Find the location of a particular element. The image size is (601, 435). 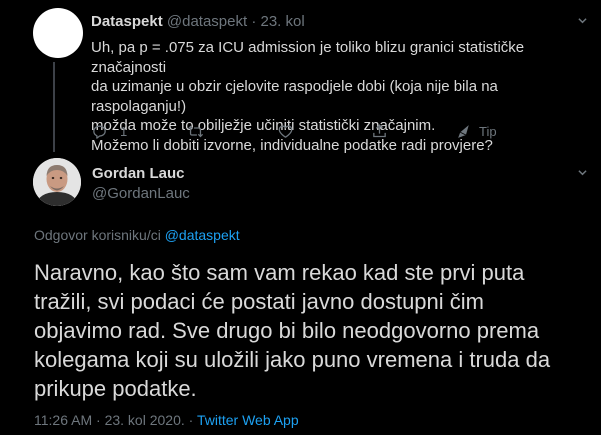

reply-icon is located at coordinates (99, 132).